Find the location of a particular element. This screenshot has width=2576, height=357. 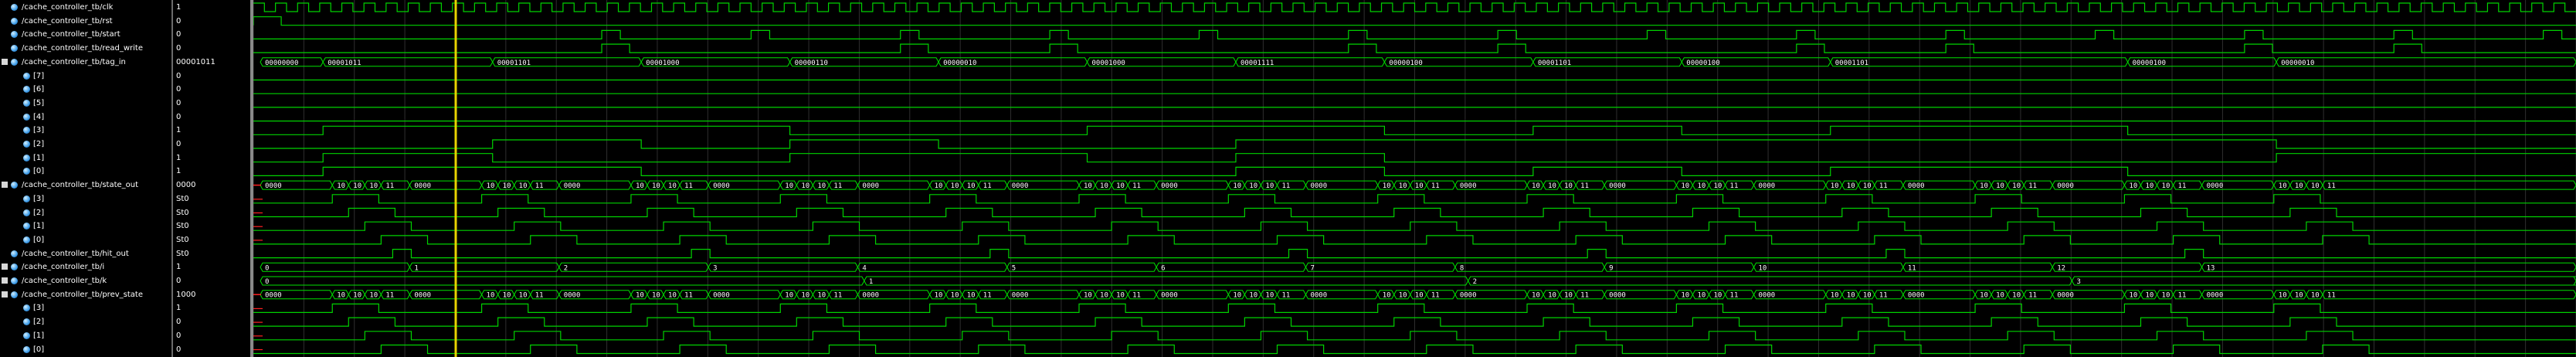

state-out-bus-segment is located at coordinates (2449, 185).